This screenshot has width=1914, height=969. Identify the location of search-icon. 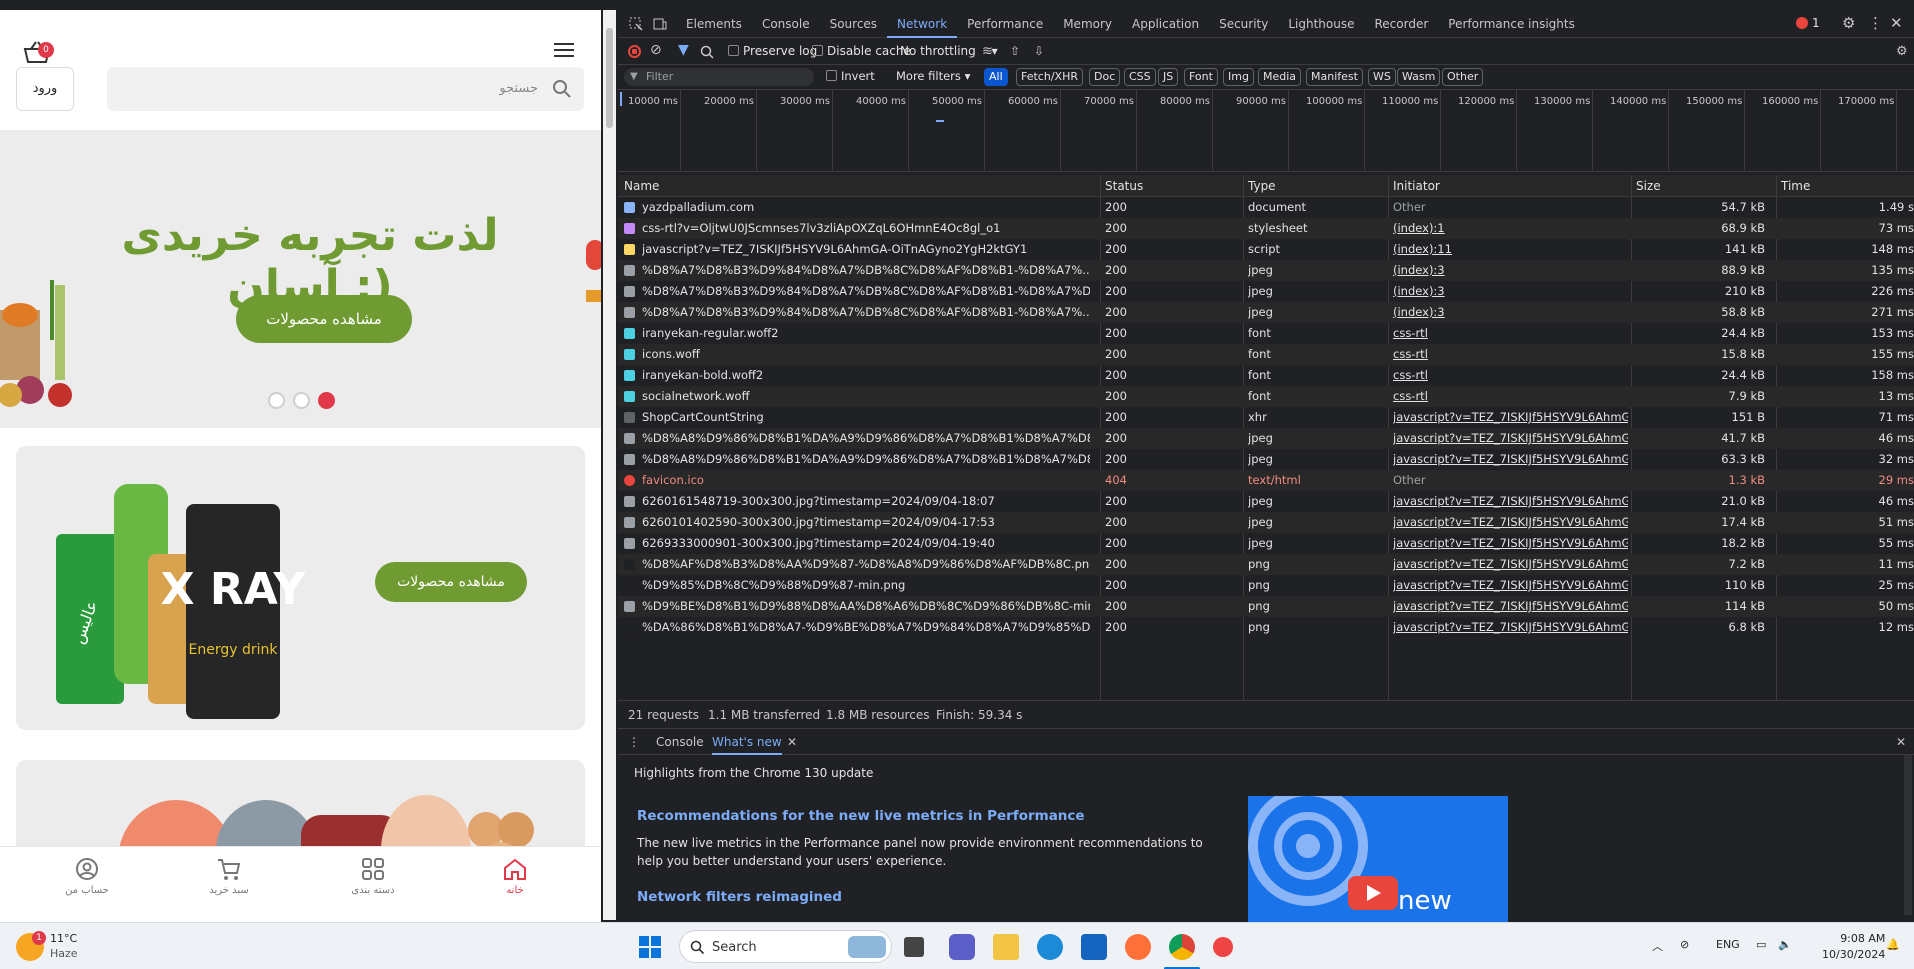
(562, 89).